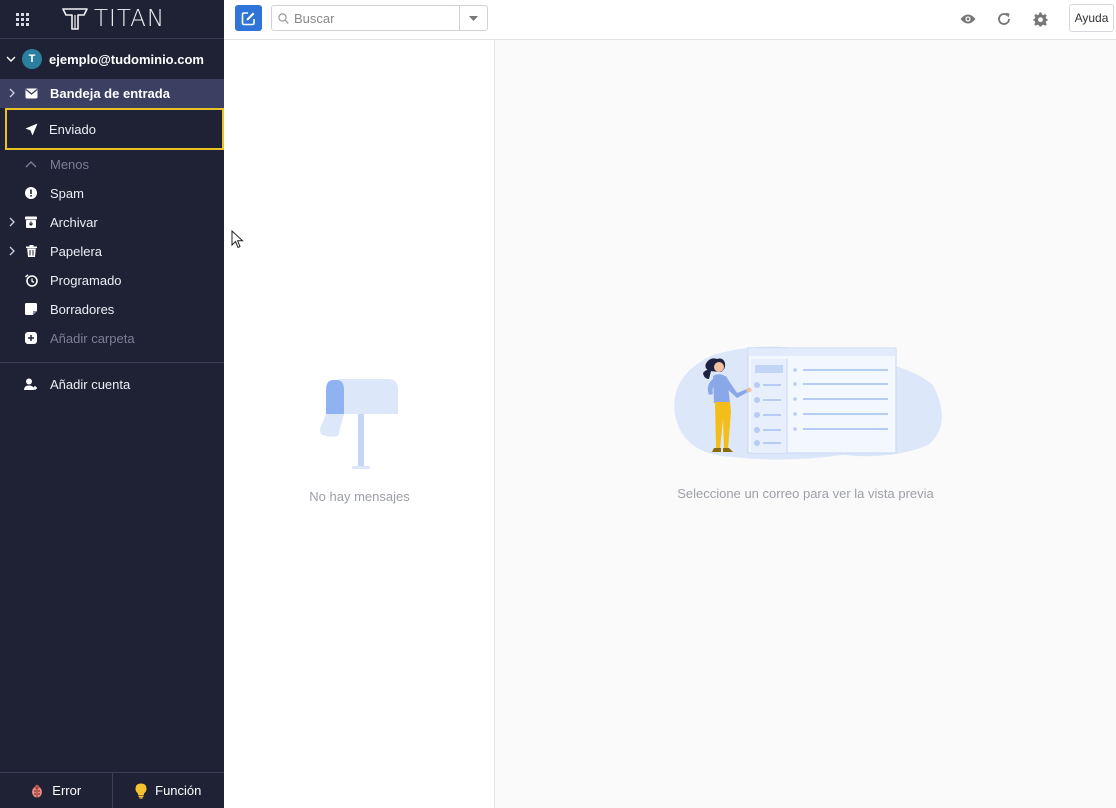  What do you see at coordinates (74, 222) in the screenshot?
I see `folder-label: Archivar` at bounding box center [74, 222].